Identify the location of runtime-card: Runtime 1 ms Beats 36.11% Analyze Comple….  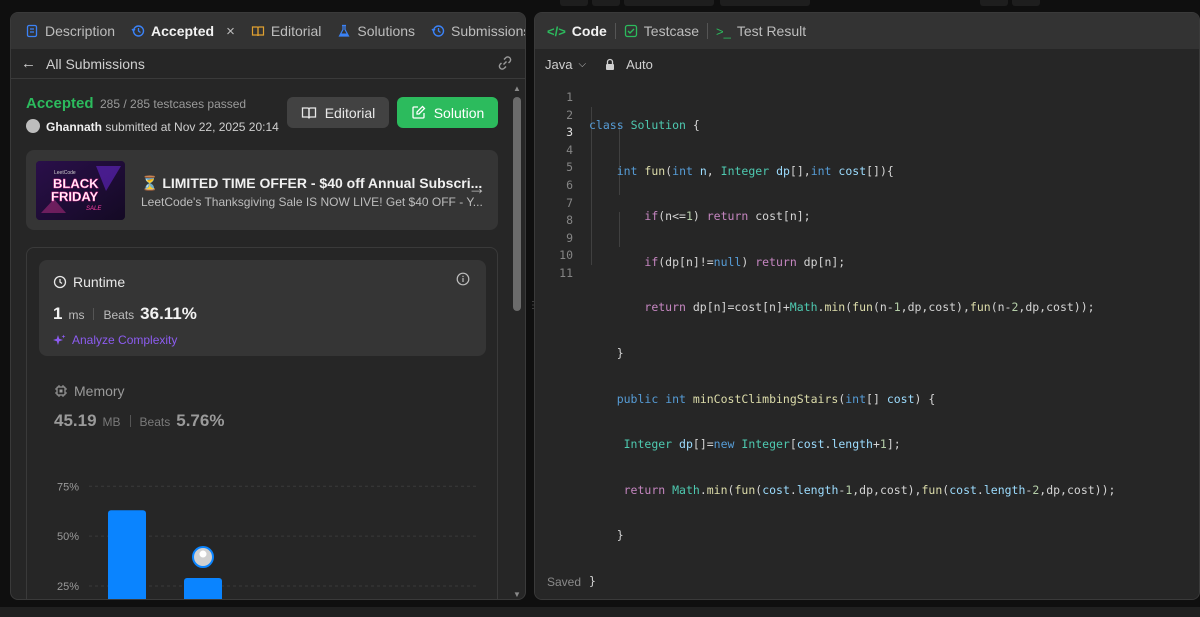
(262, 308).